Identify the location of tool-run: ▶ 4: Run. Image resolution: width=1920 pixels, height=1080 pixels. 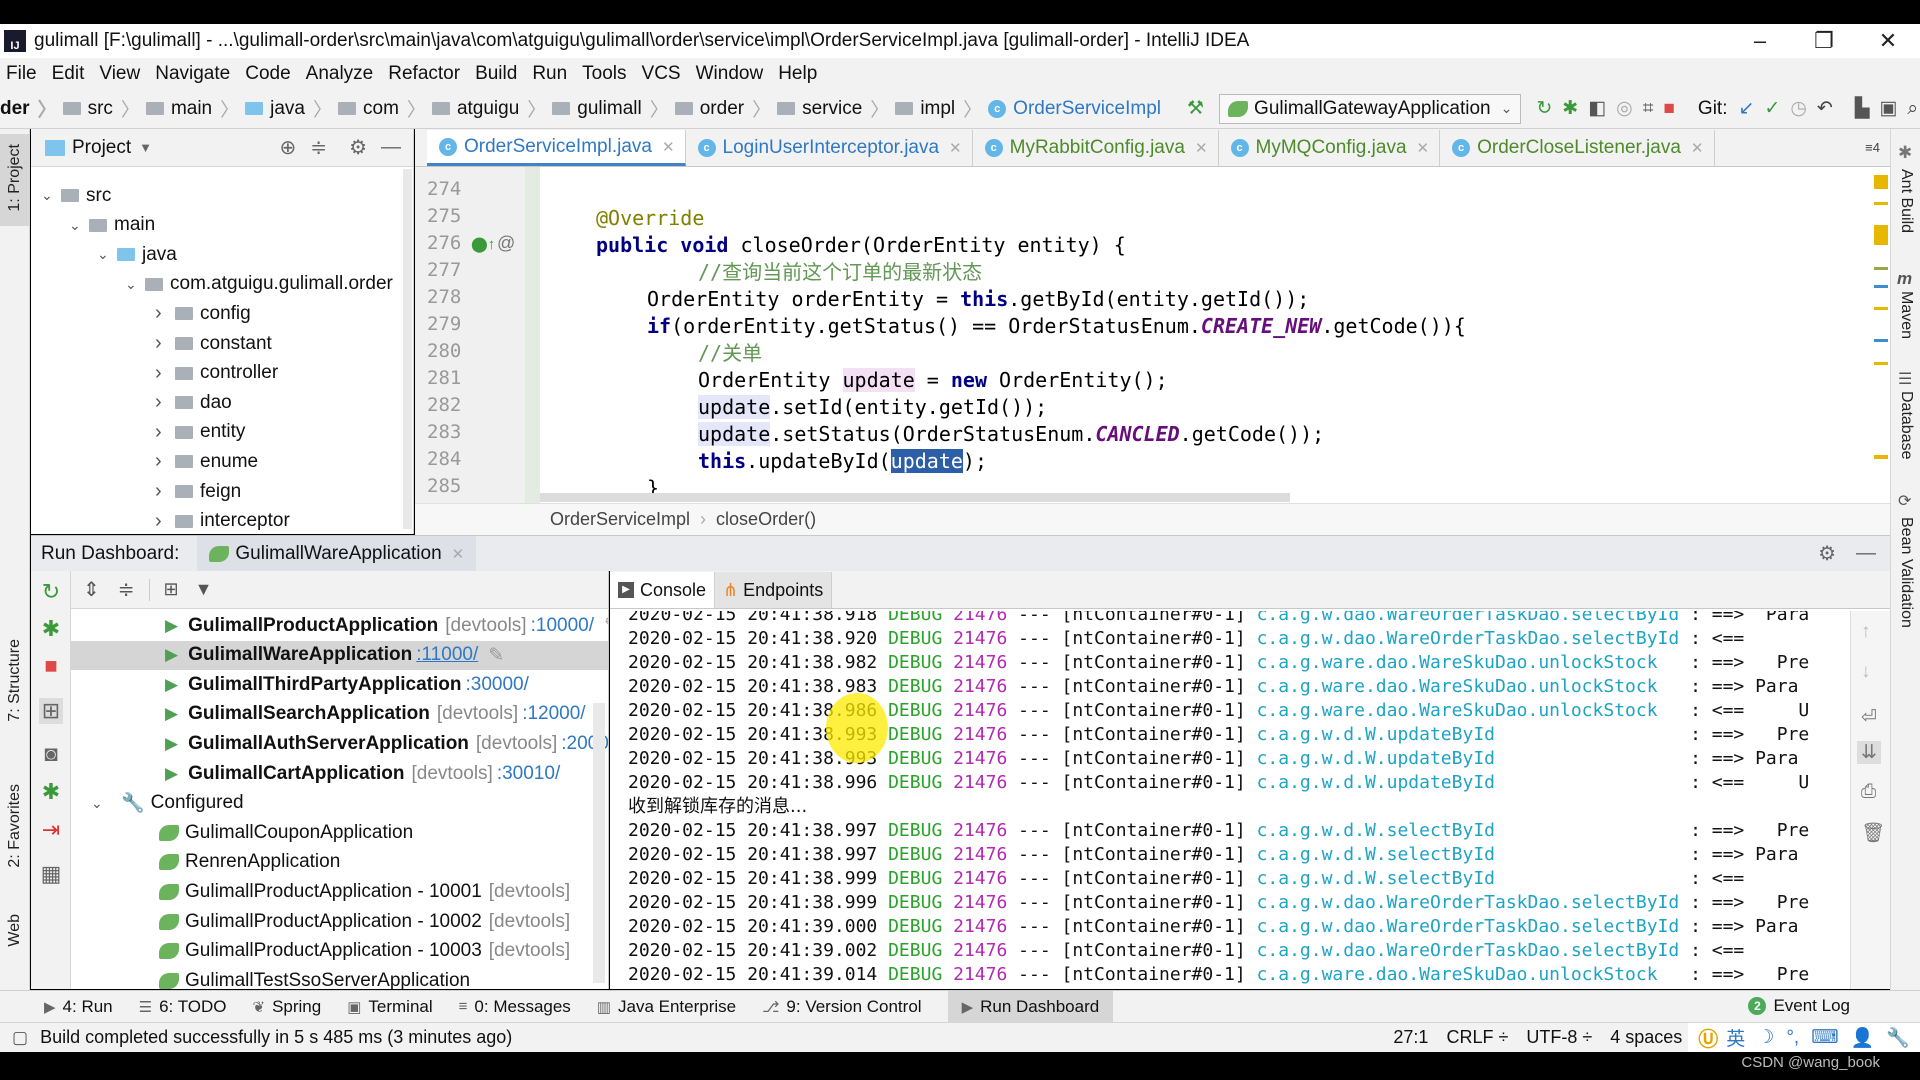
(78, 1007).